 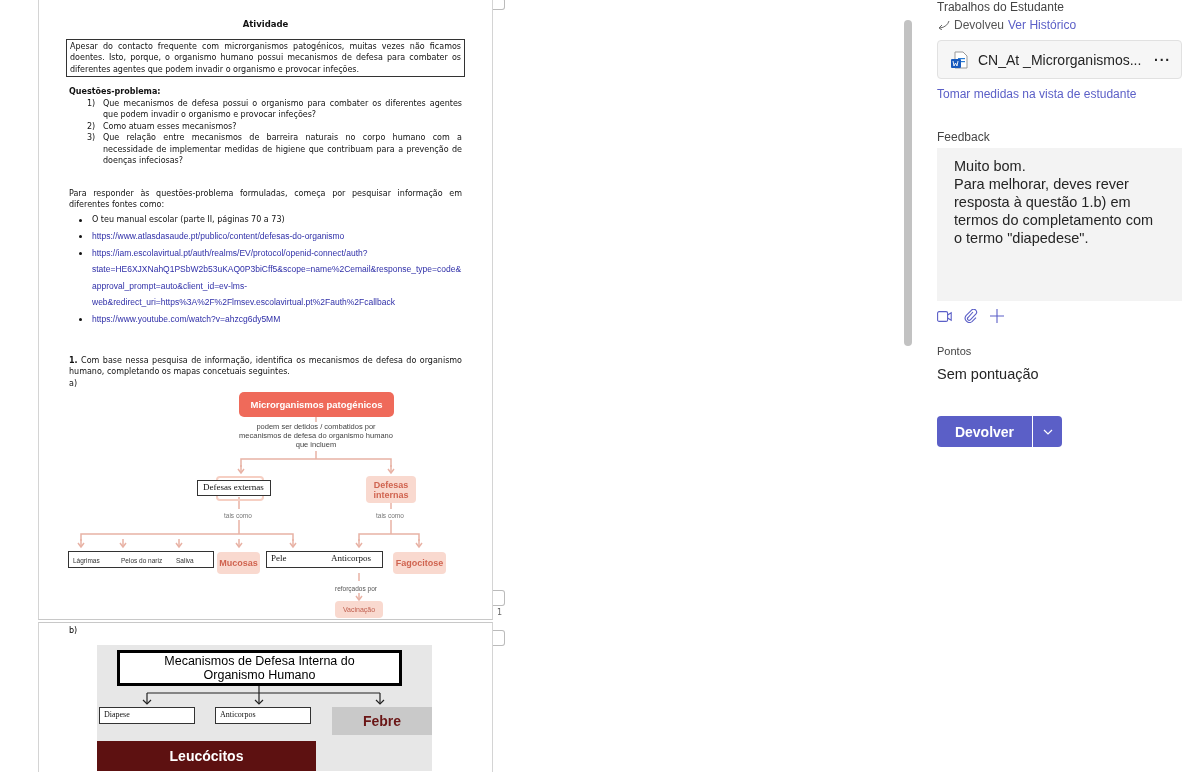 What do you see at coordinates (500, 612) in the screenshot?
I see `page-number: 1` at bounding box center [500, 612].